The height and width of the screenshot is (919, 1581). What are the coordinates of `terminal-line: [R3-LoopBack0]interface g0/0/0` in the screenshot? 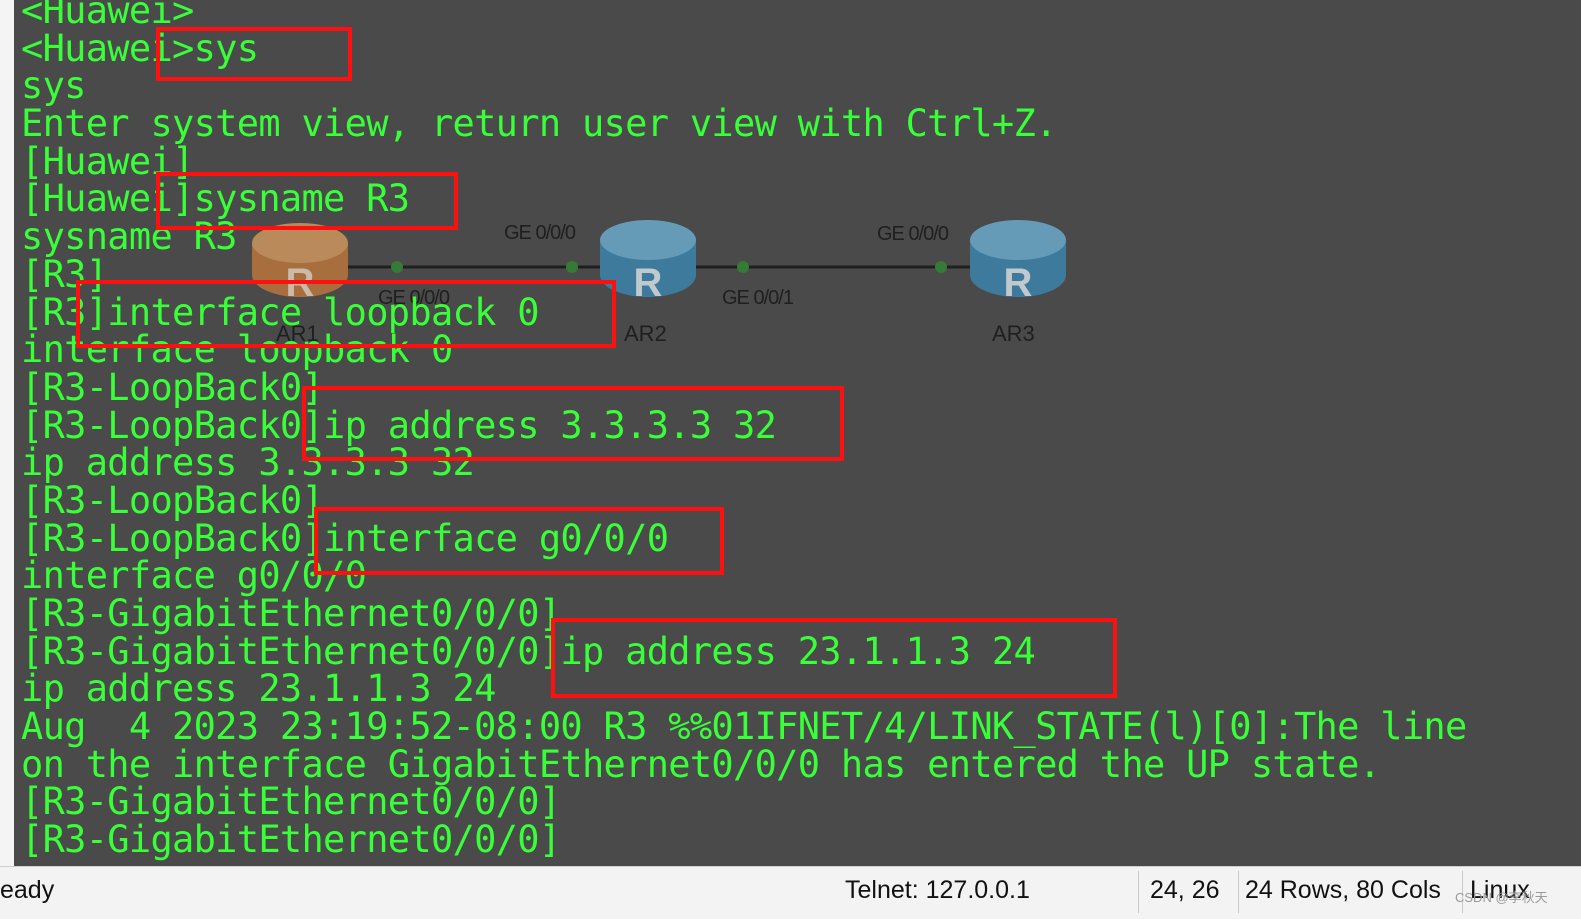 It's located at (345, 538).